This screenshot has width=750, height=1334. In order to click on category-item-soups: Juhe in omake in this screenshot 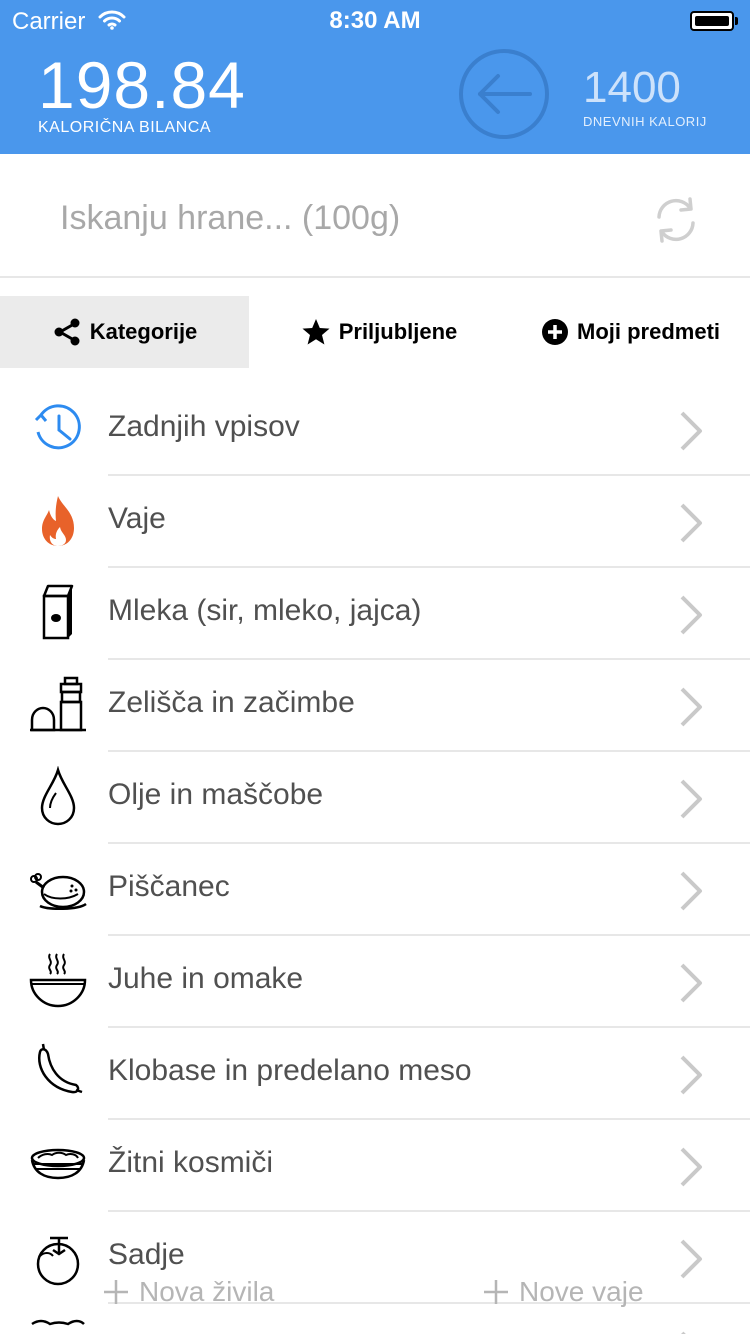, I will do `click(375, 982)`.